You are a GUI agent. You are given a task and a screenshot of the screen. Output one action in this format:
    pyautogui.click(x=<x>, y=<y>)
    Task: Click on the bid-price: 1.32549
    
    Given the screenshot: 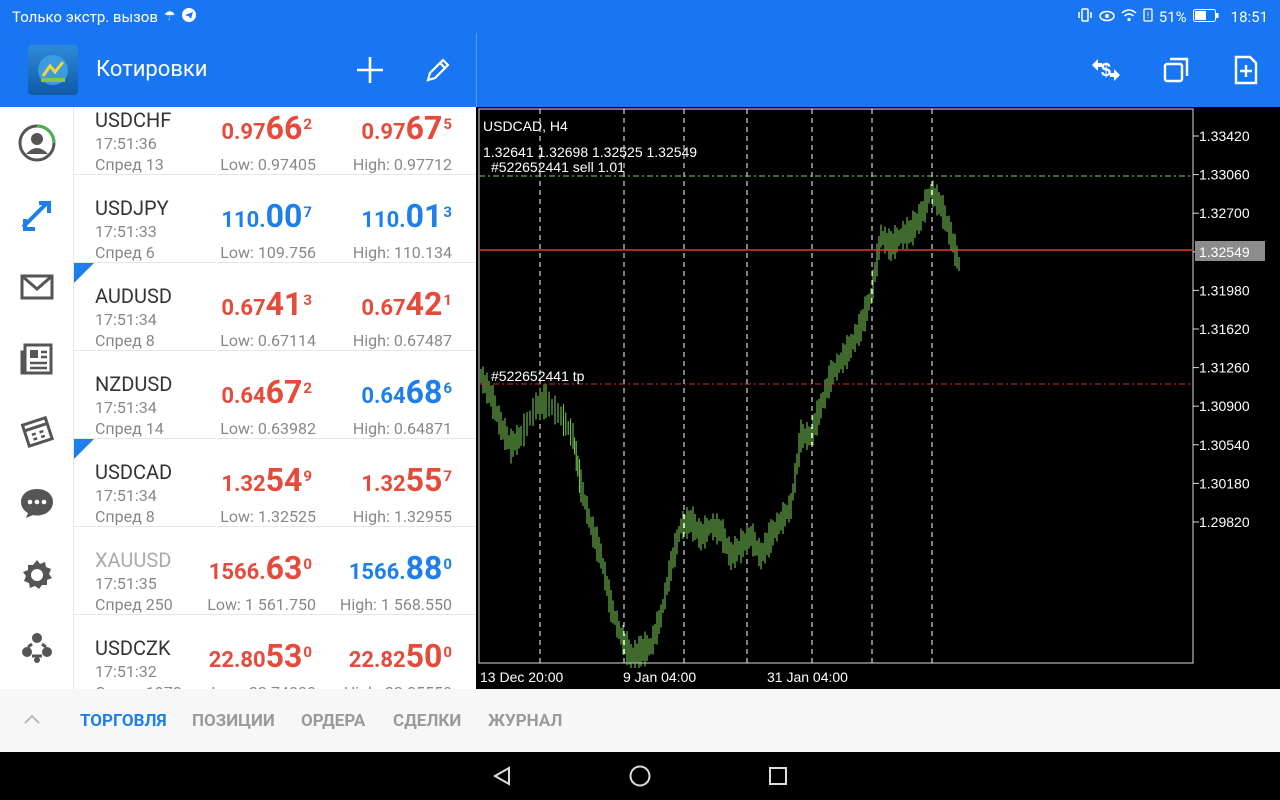 What is the action you would take?
    pyautogui.click(x=266, y=480)
    